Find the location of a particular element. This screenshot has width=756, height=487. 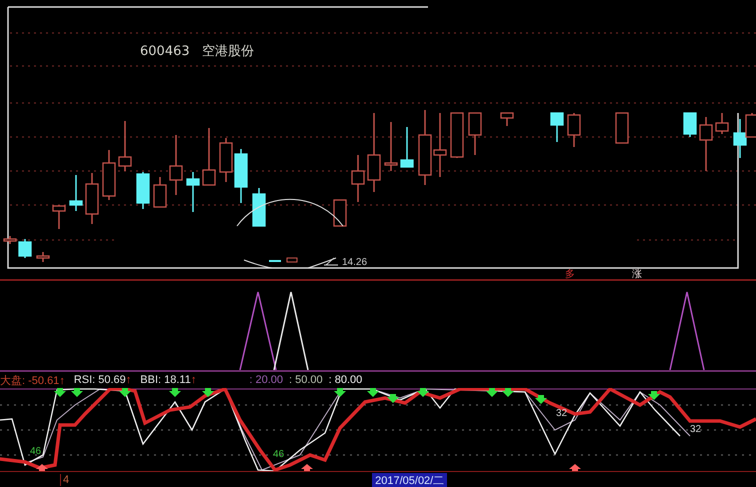

bar-index: 4 is located at coordinates (65, 480).